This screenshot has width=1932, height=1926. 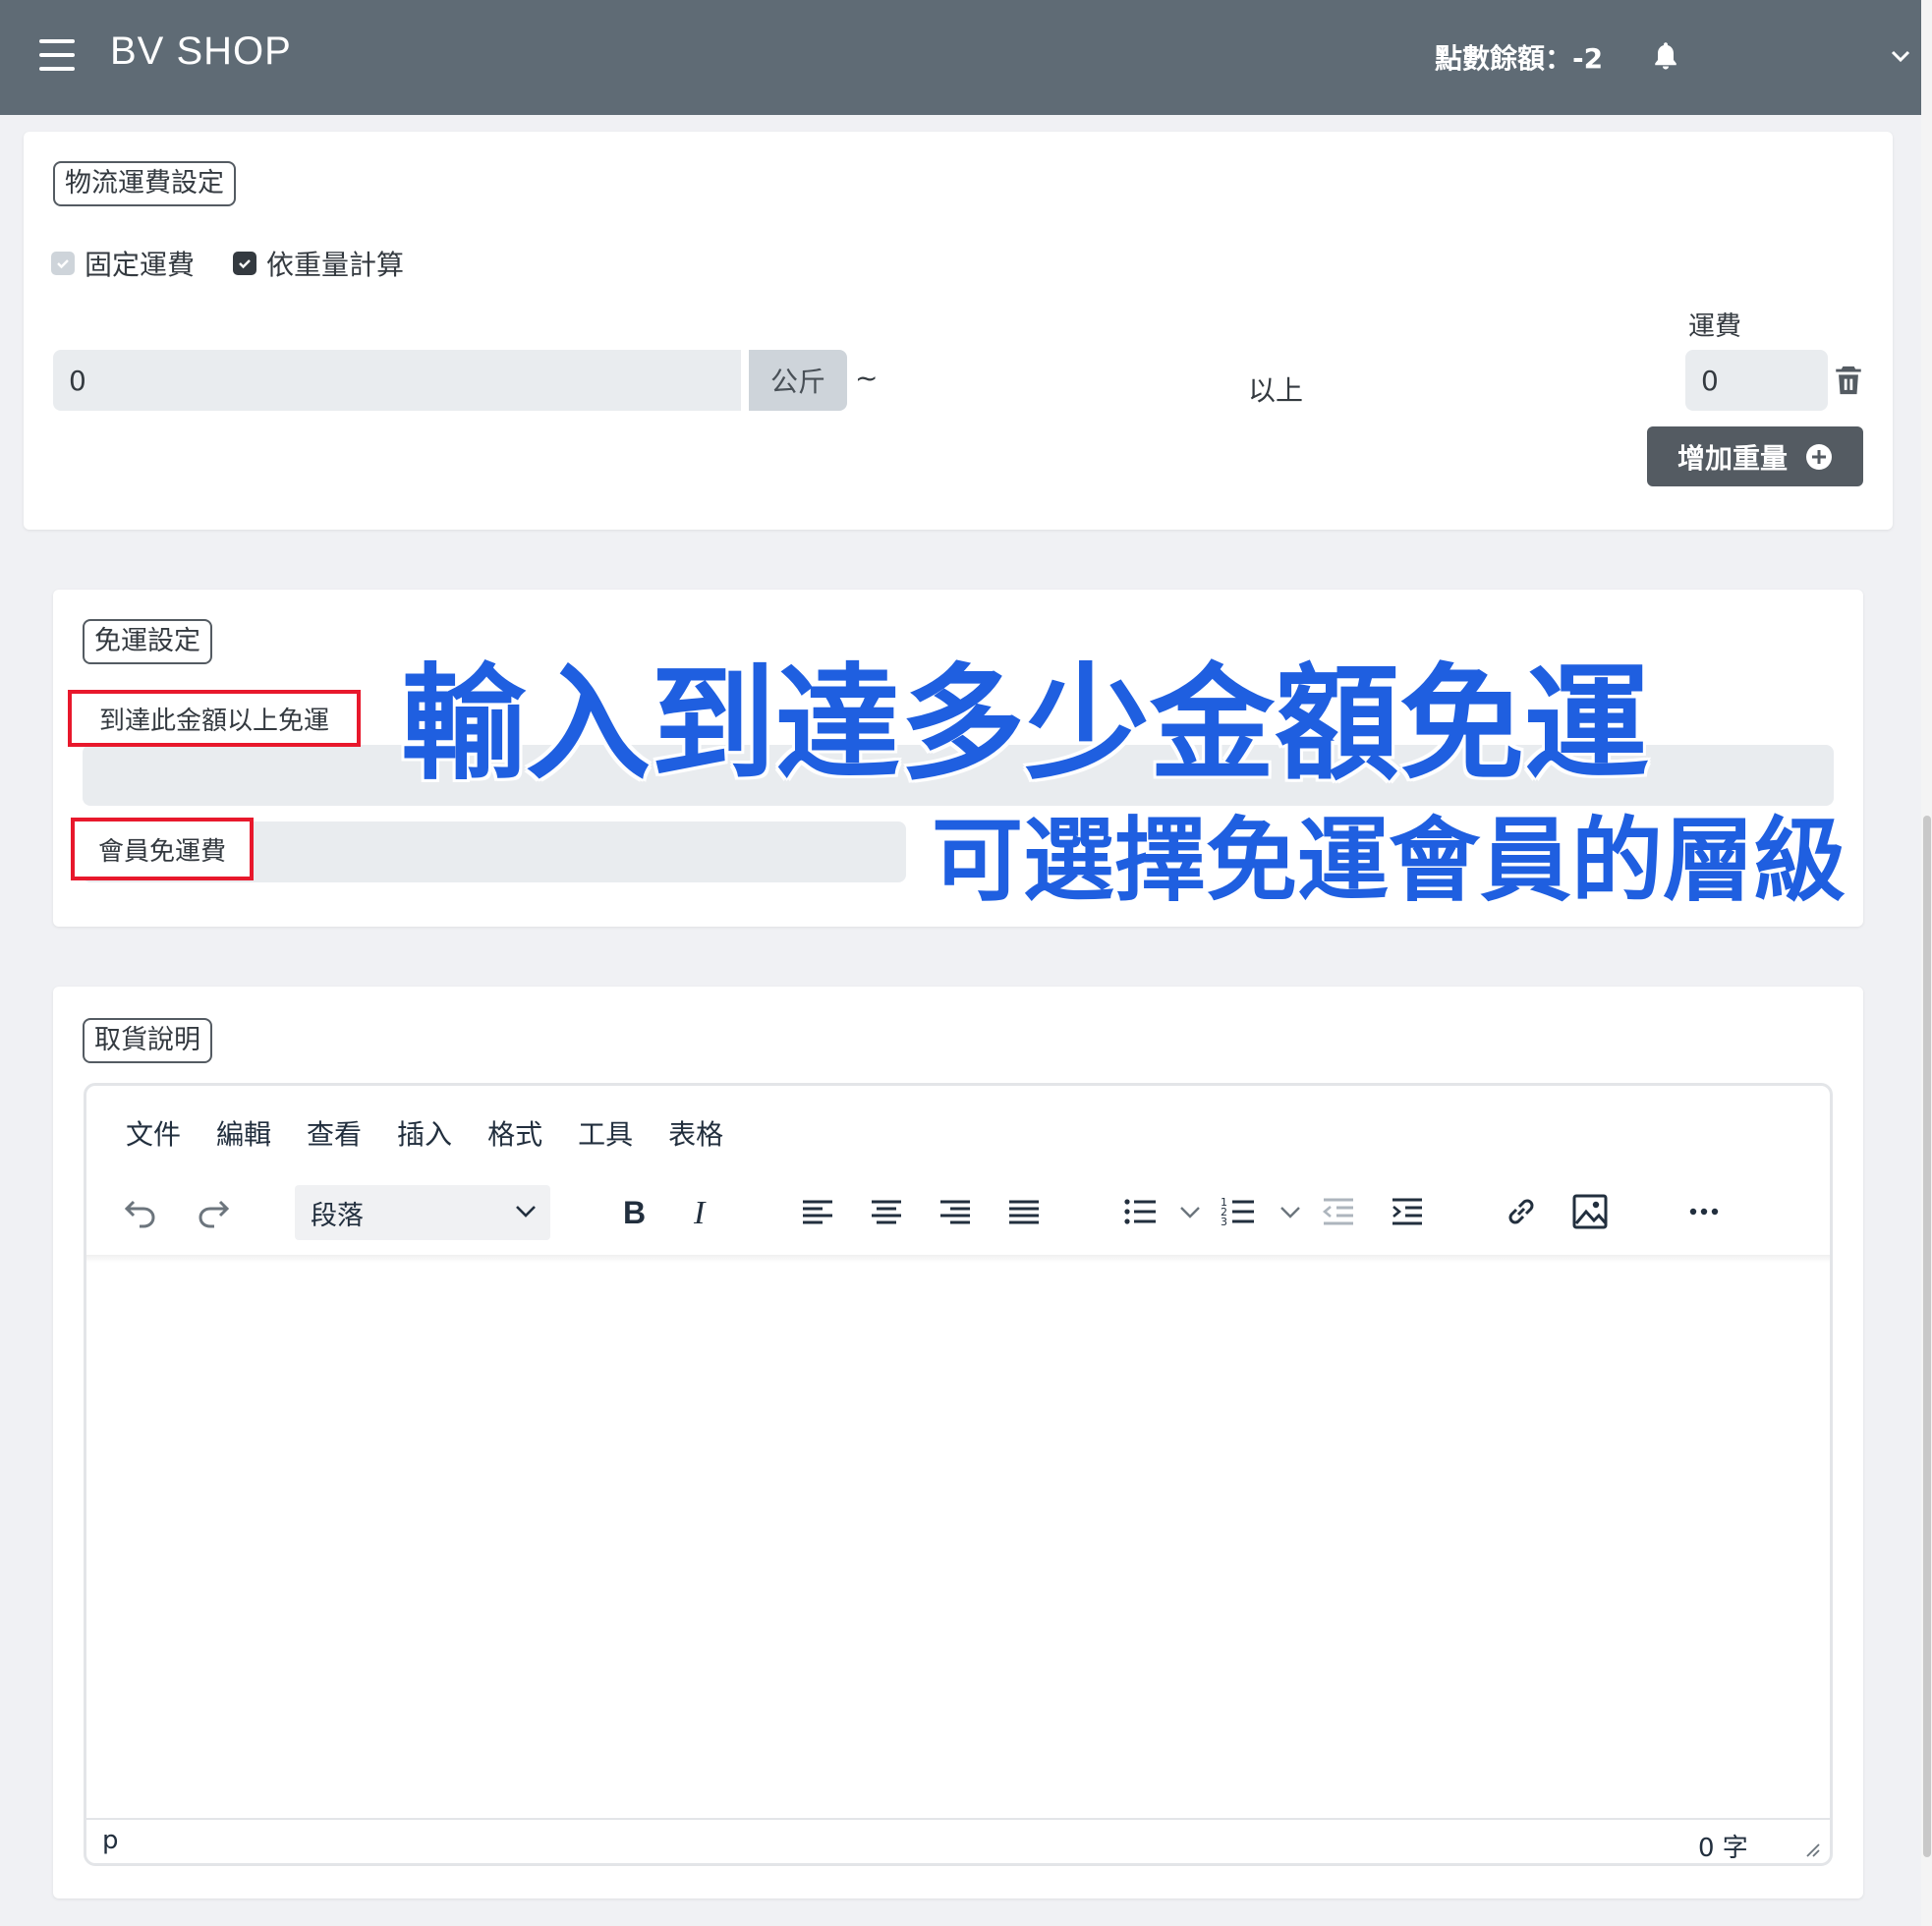 I want to click on undo-icon, so click(x=141, y=1212).